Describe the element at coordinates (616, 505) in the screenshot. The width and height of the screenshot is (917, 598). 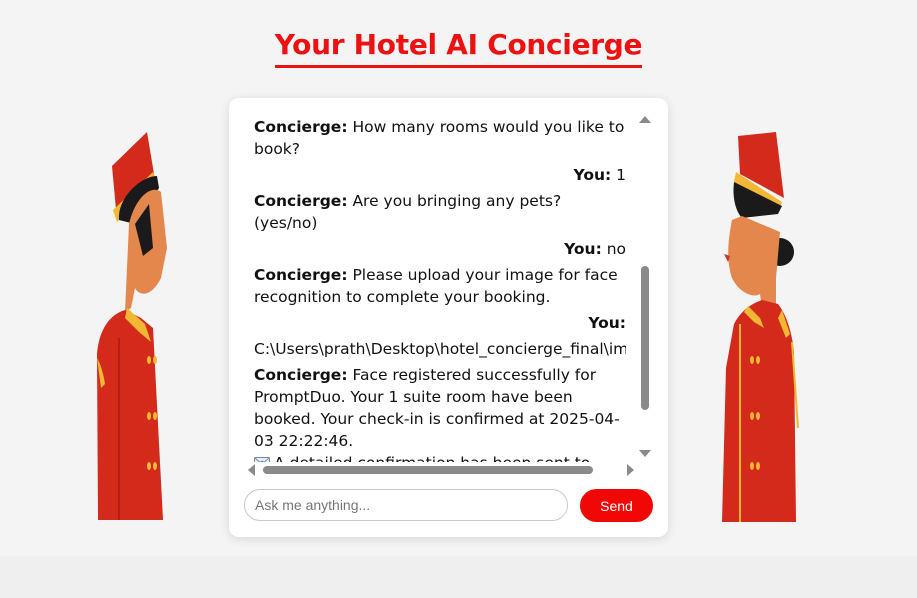
I see `send-button: Send` at that location.